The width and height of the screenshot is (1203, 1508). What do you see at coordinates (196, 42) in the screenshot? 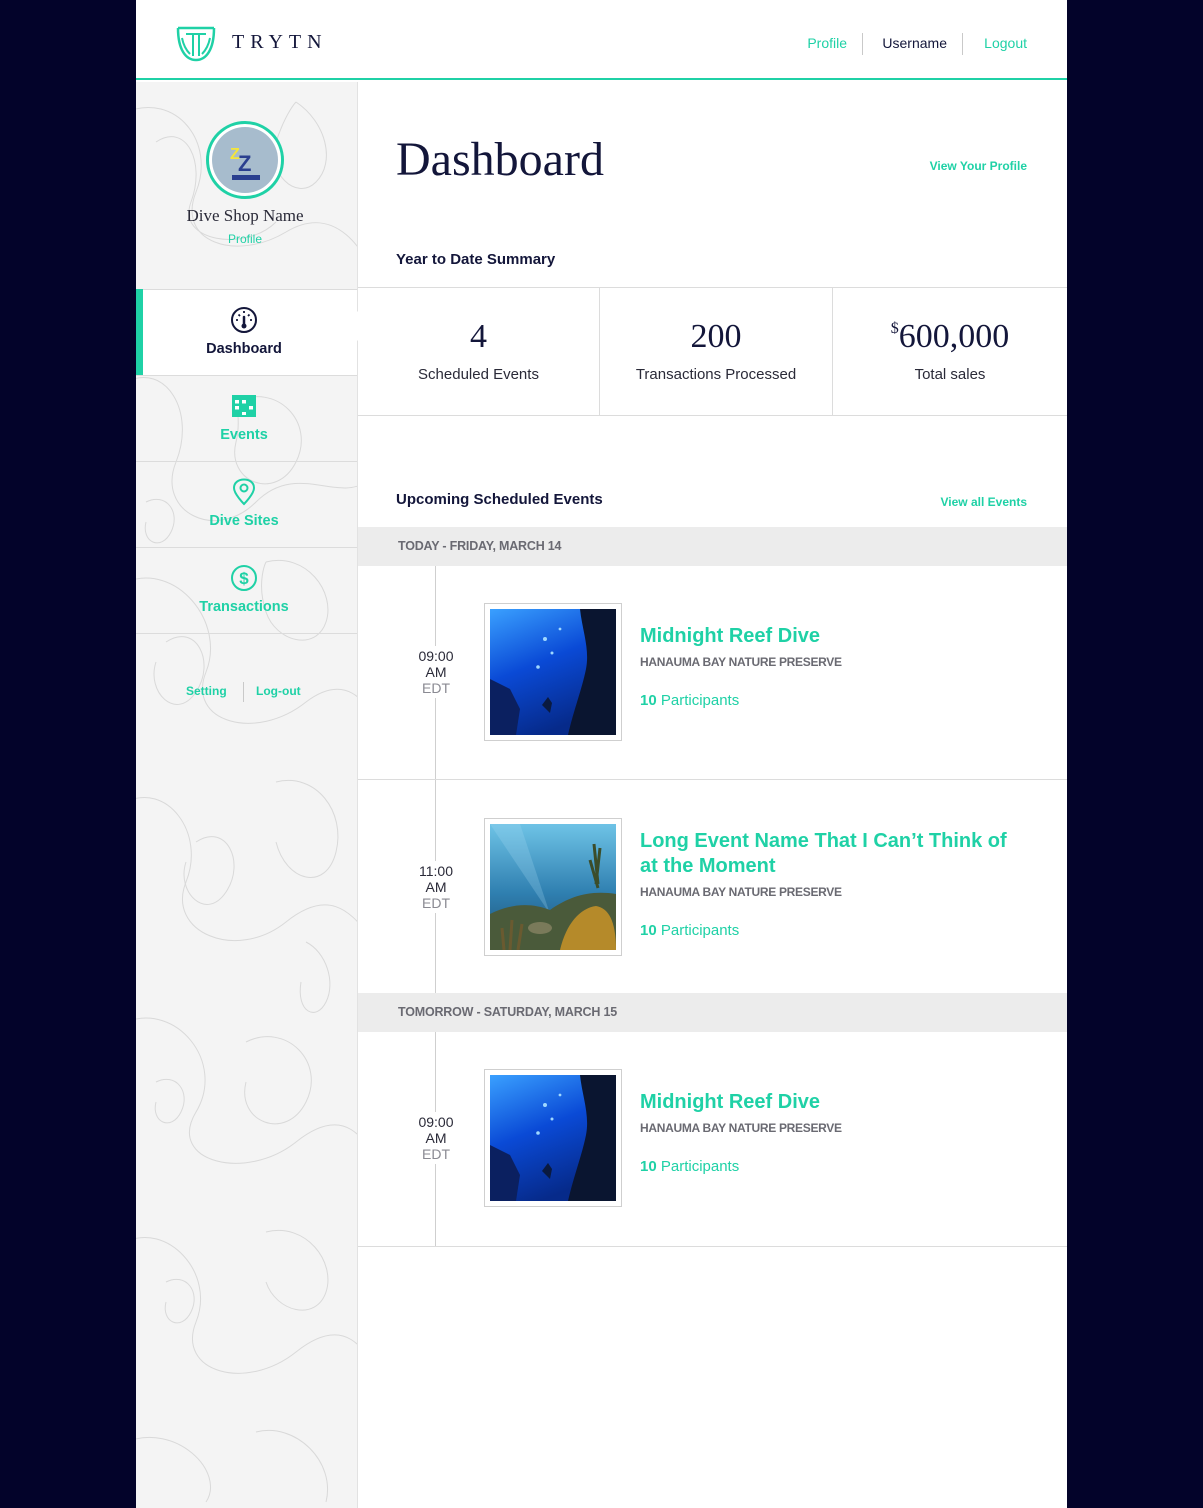
I see `trytn-logo-icon` at bounding box center [196, 42].